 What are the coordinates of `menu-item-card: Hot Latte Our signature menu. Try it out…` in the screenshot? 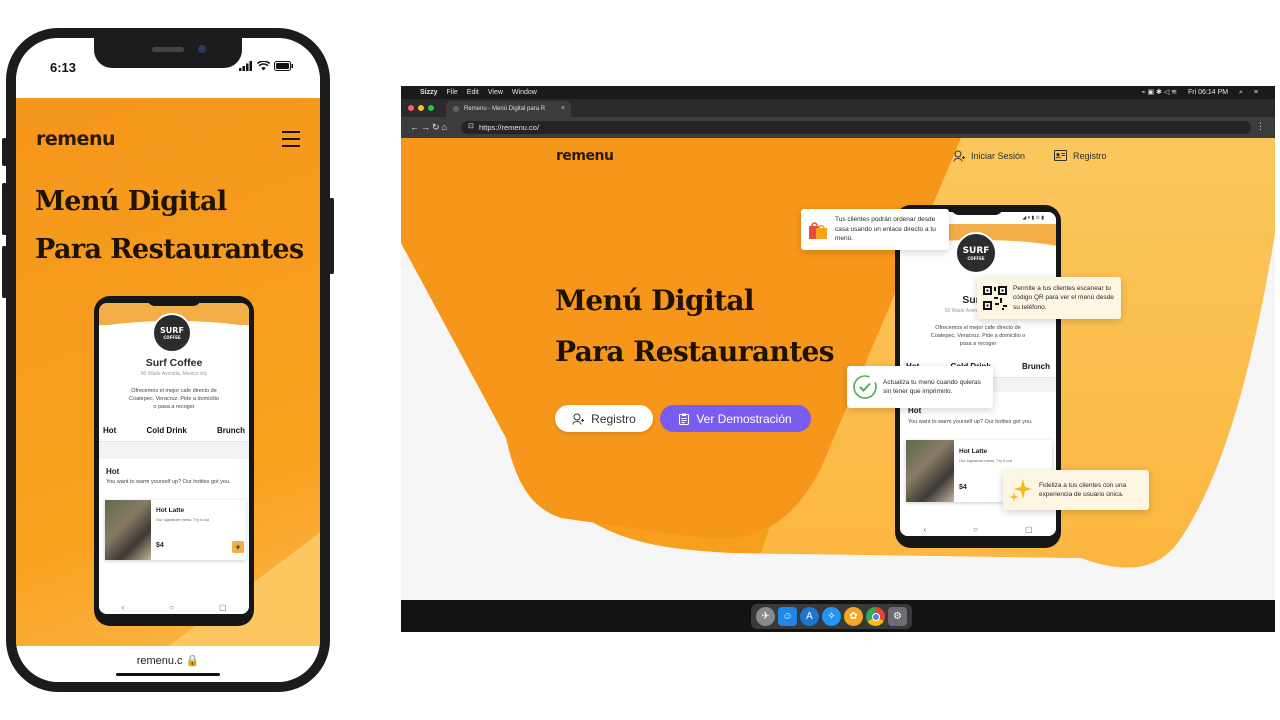 It's located at (175, 530).